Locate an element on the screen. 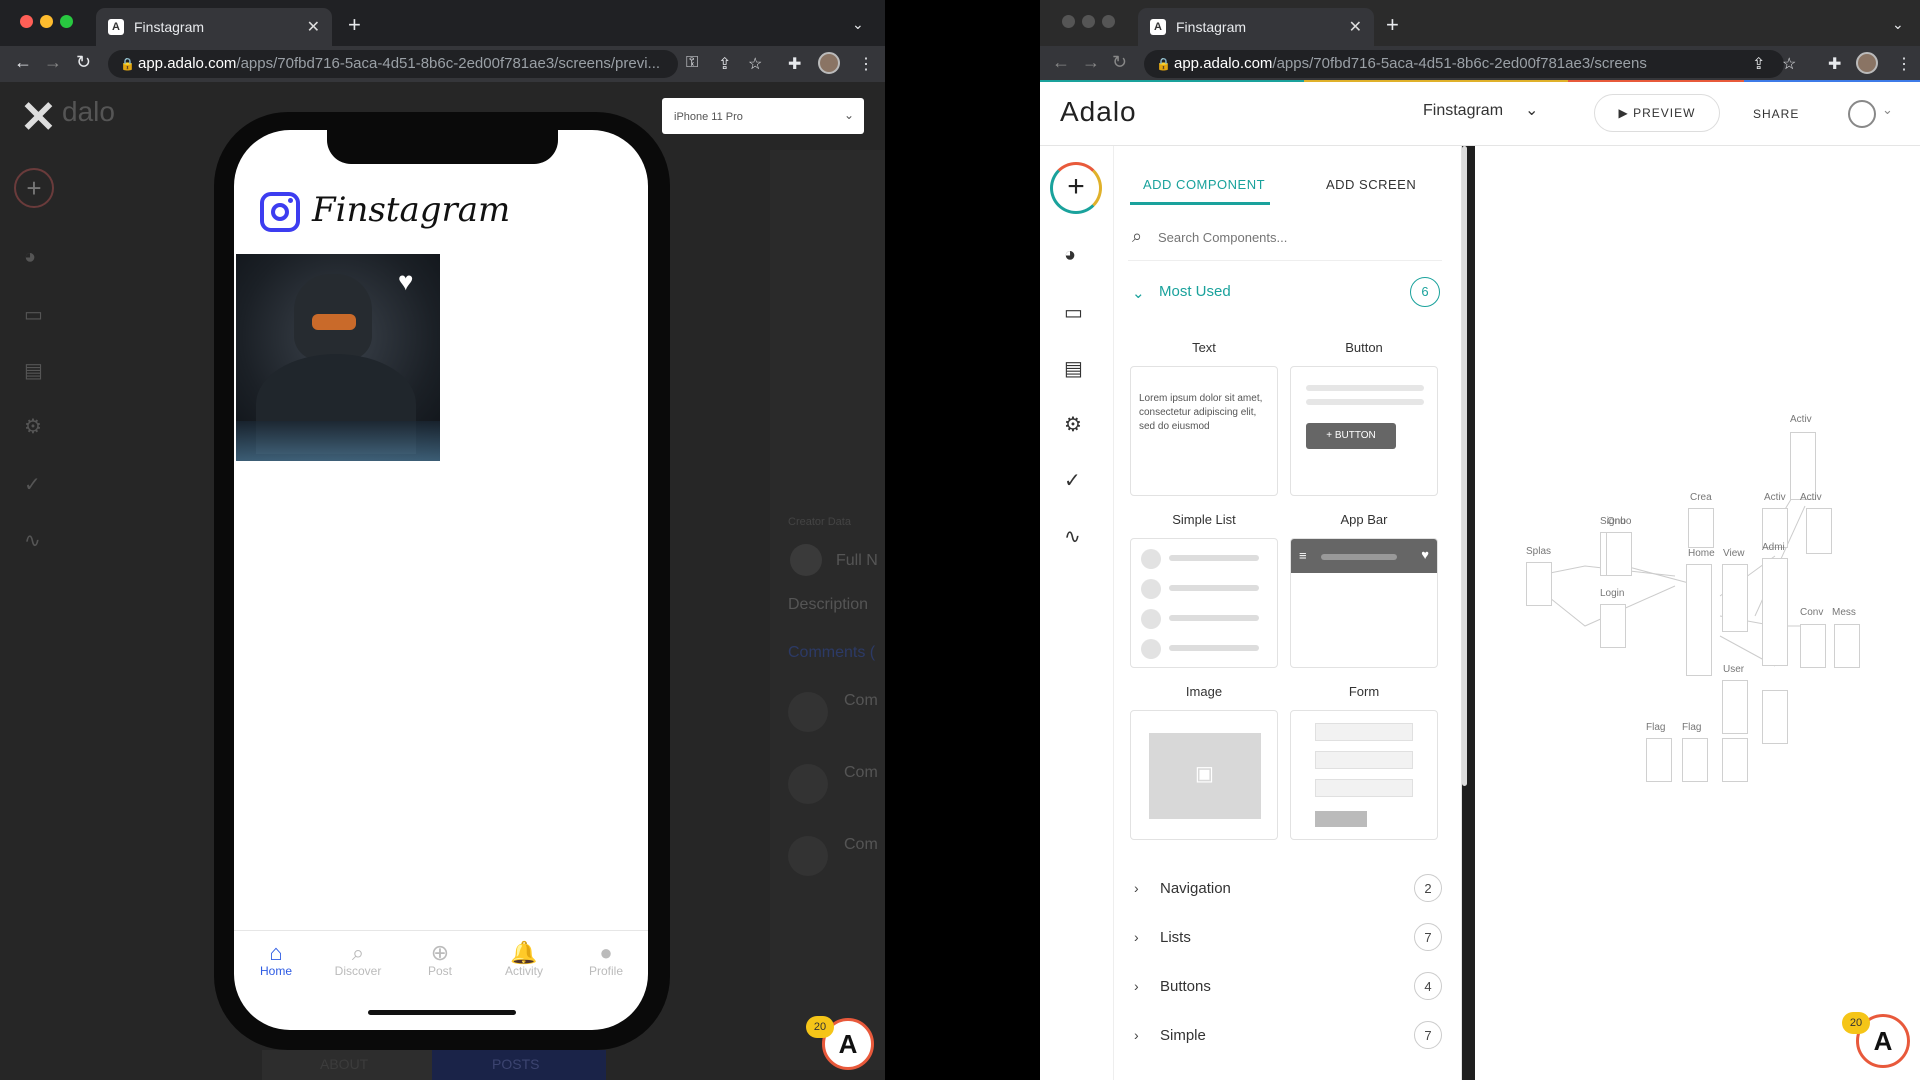 This screenshot has width=1920, height=1080. category-buttons: › Buttons 4 is located at coordinates (1285, 995).